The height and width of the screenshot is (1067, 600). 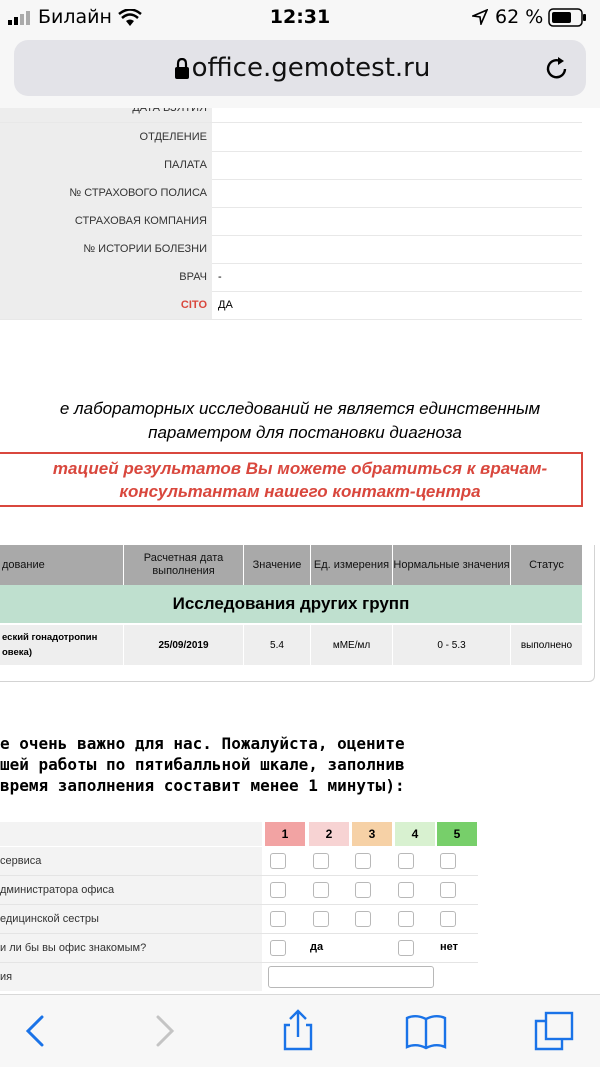 What do you see at coordinates (62, 565) in the screenshot?
I see `col-header-test: дование` at bounding box center [62, 565].